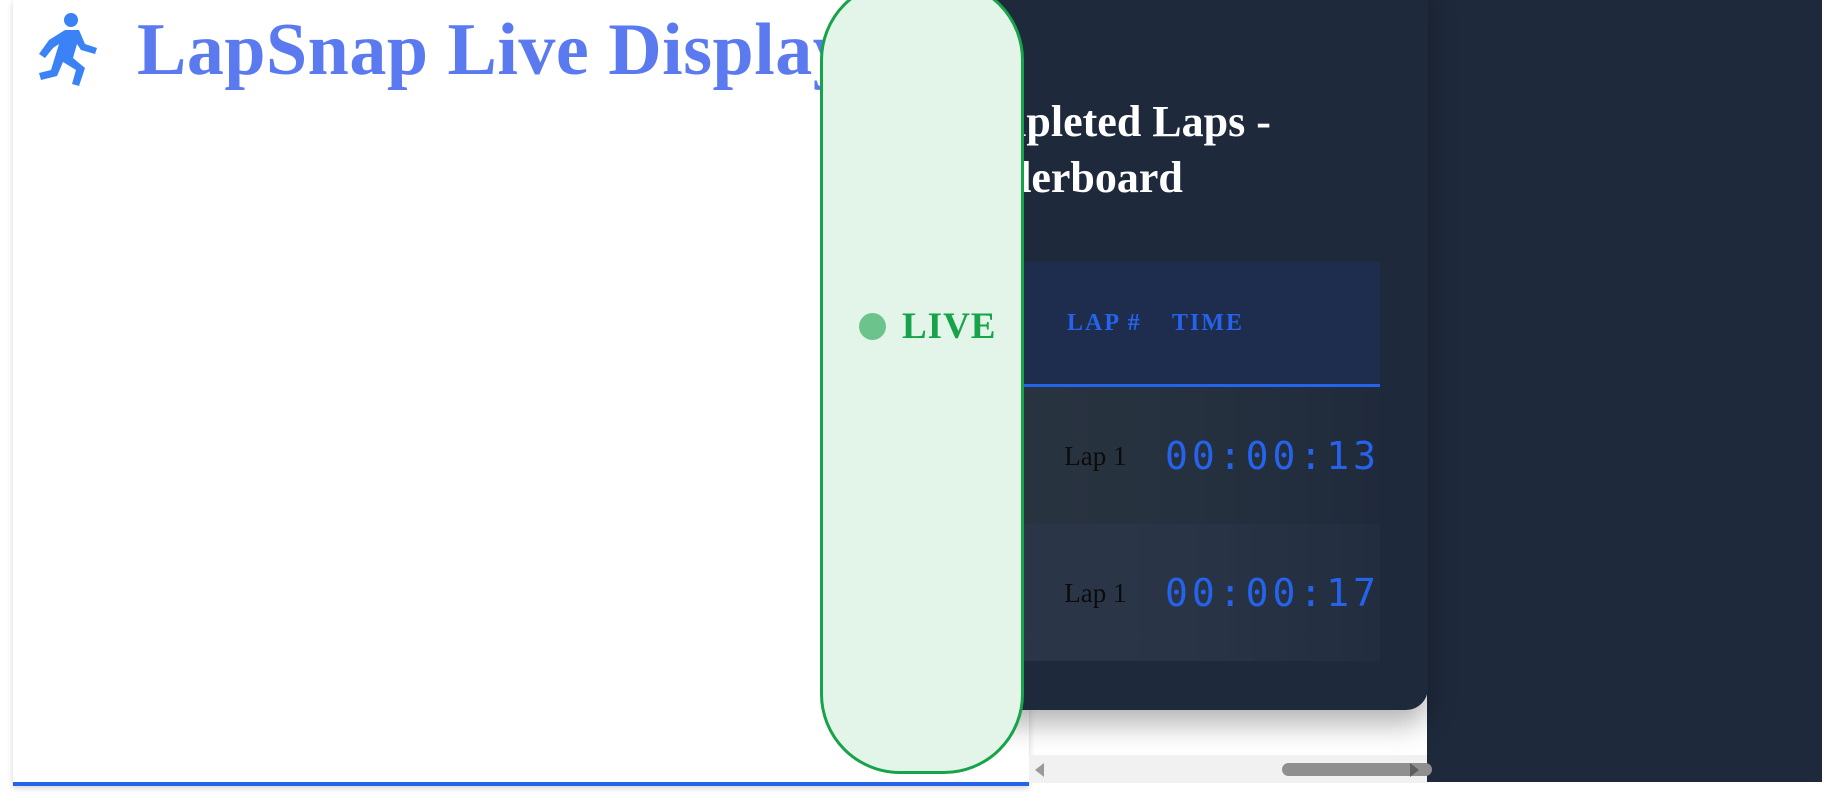 The height and width of the screenshot is (812, 1832). Describe the element at coordinates (1230, 769) in the screenshot. I see `horizontal-scrollbar` at that location.